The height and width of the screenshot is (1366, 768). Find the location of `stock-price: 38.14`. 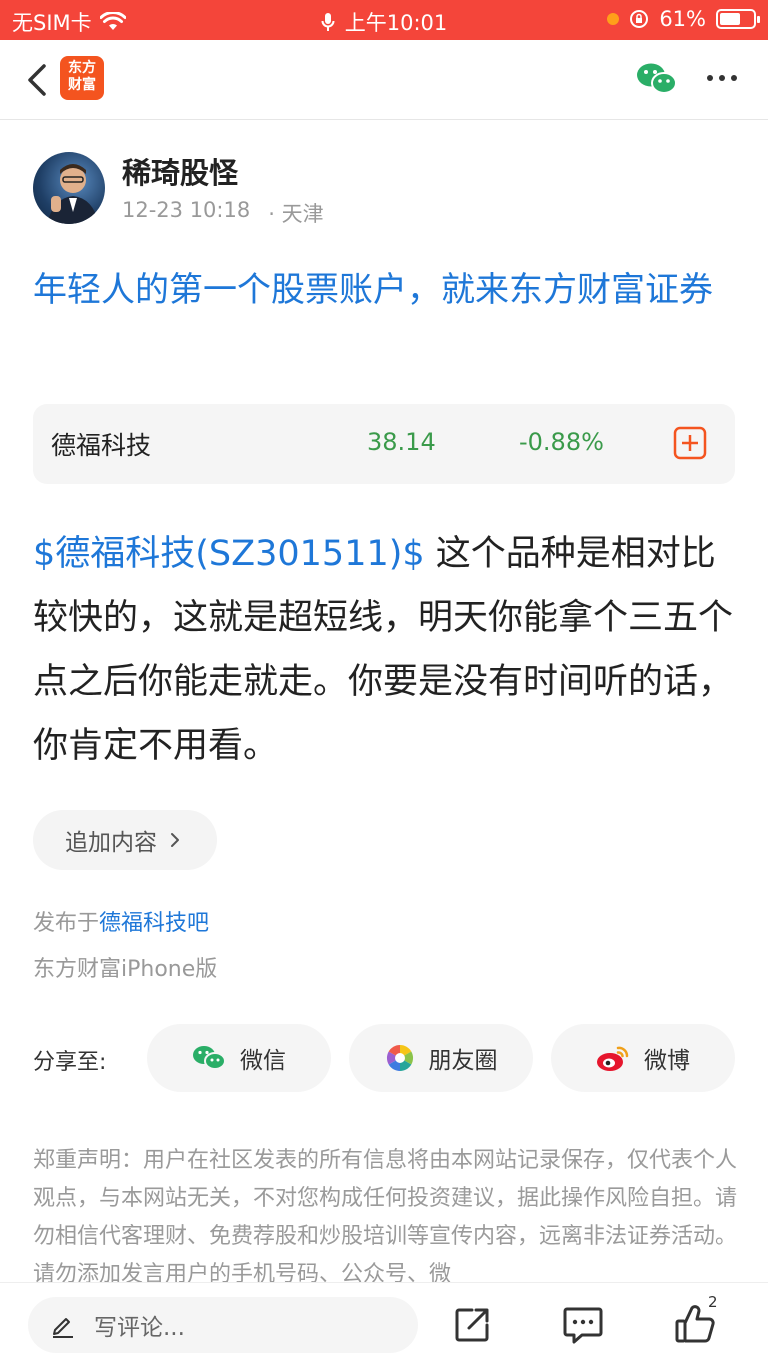

stock-price: 38.14 is located at coordinates (401, 442).